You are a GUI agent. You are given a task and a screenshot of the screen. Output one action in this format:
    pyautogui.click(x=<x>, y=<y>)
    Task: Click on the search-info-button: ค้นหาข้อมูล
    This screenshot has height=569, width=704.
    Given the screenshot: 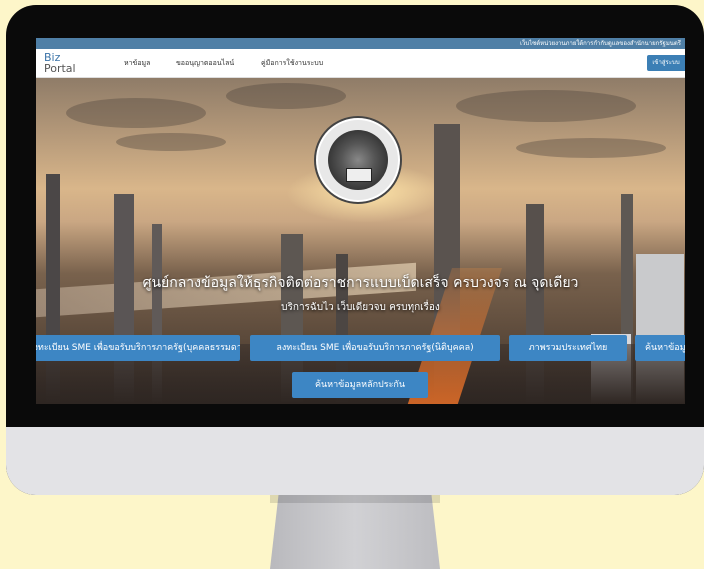 What is the action you would take?
    pyautogui.click(x=660, y=348)
    